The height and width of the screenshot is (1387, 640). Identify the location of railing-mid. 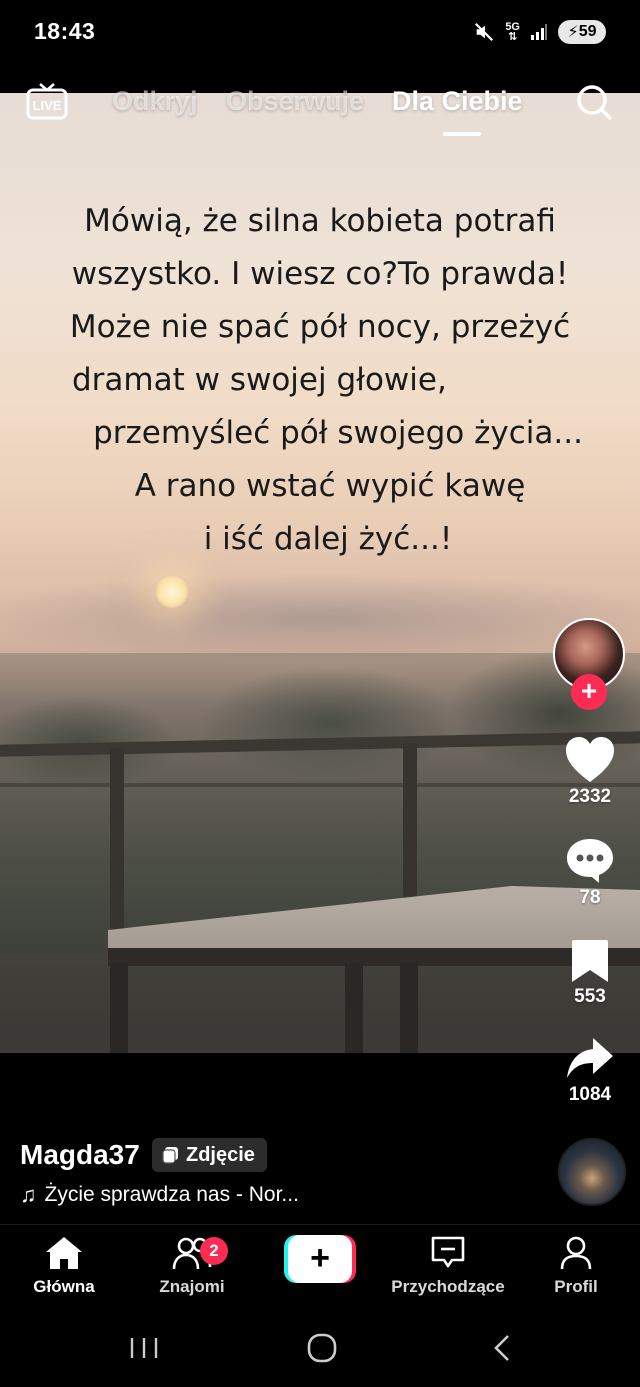
(320, 785).